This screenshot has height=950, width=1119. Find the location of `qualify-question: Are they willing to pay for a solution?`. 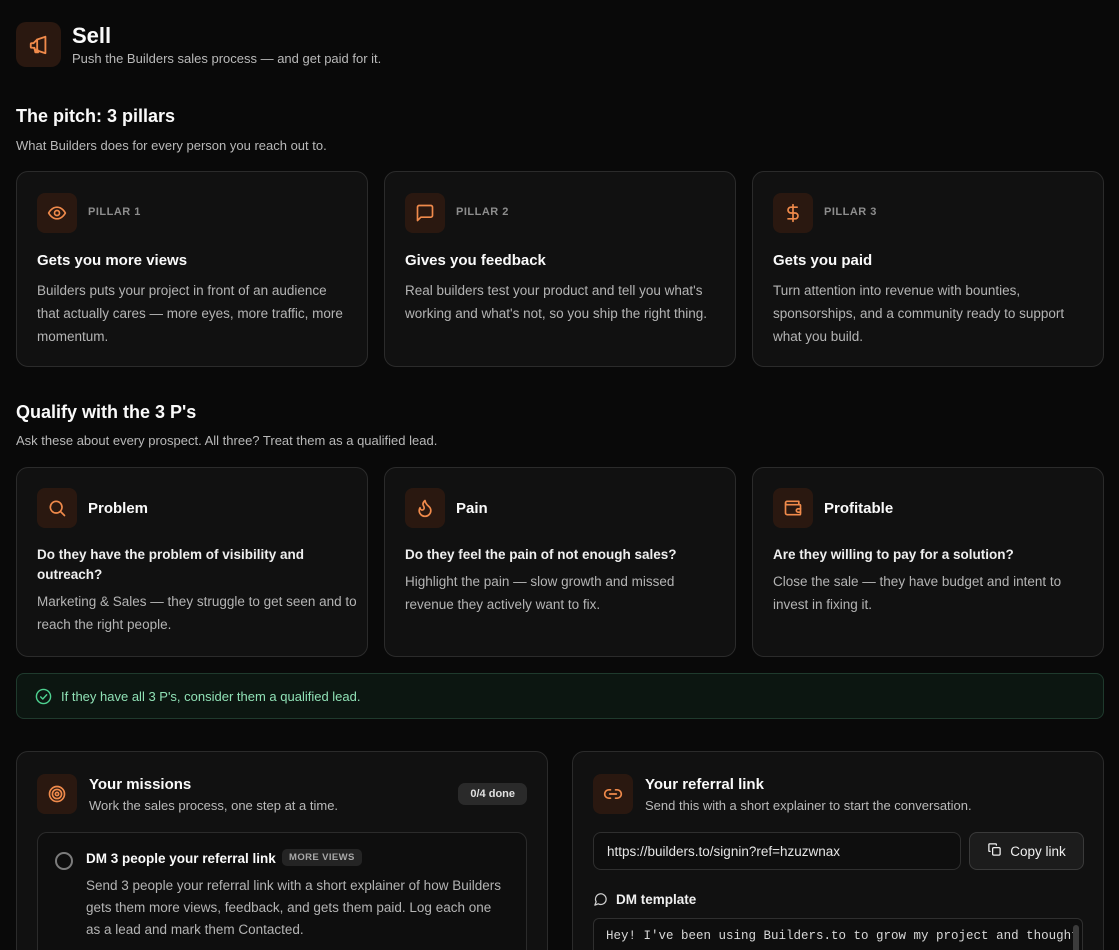

qualify-question: Are they willing to pay for a solution? is located at coordinates (893, 554).